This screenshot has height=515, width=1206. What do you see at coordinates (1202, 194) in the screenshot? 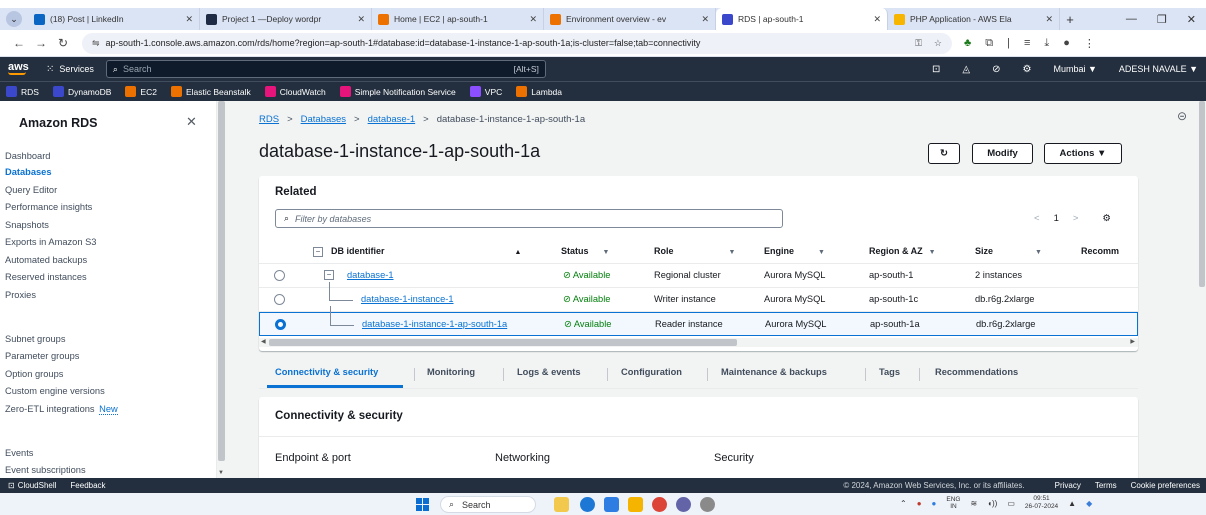
I see `page-scroll-thumb` at bounding box center [1202, 194].